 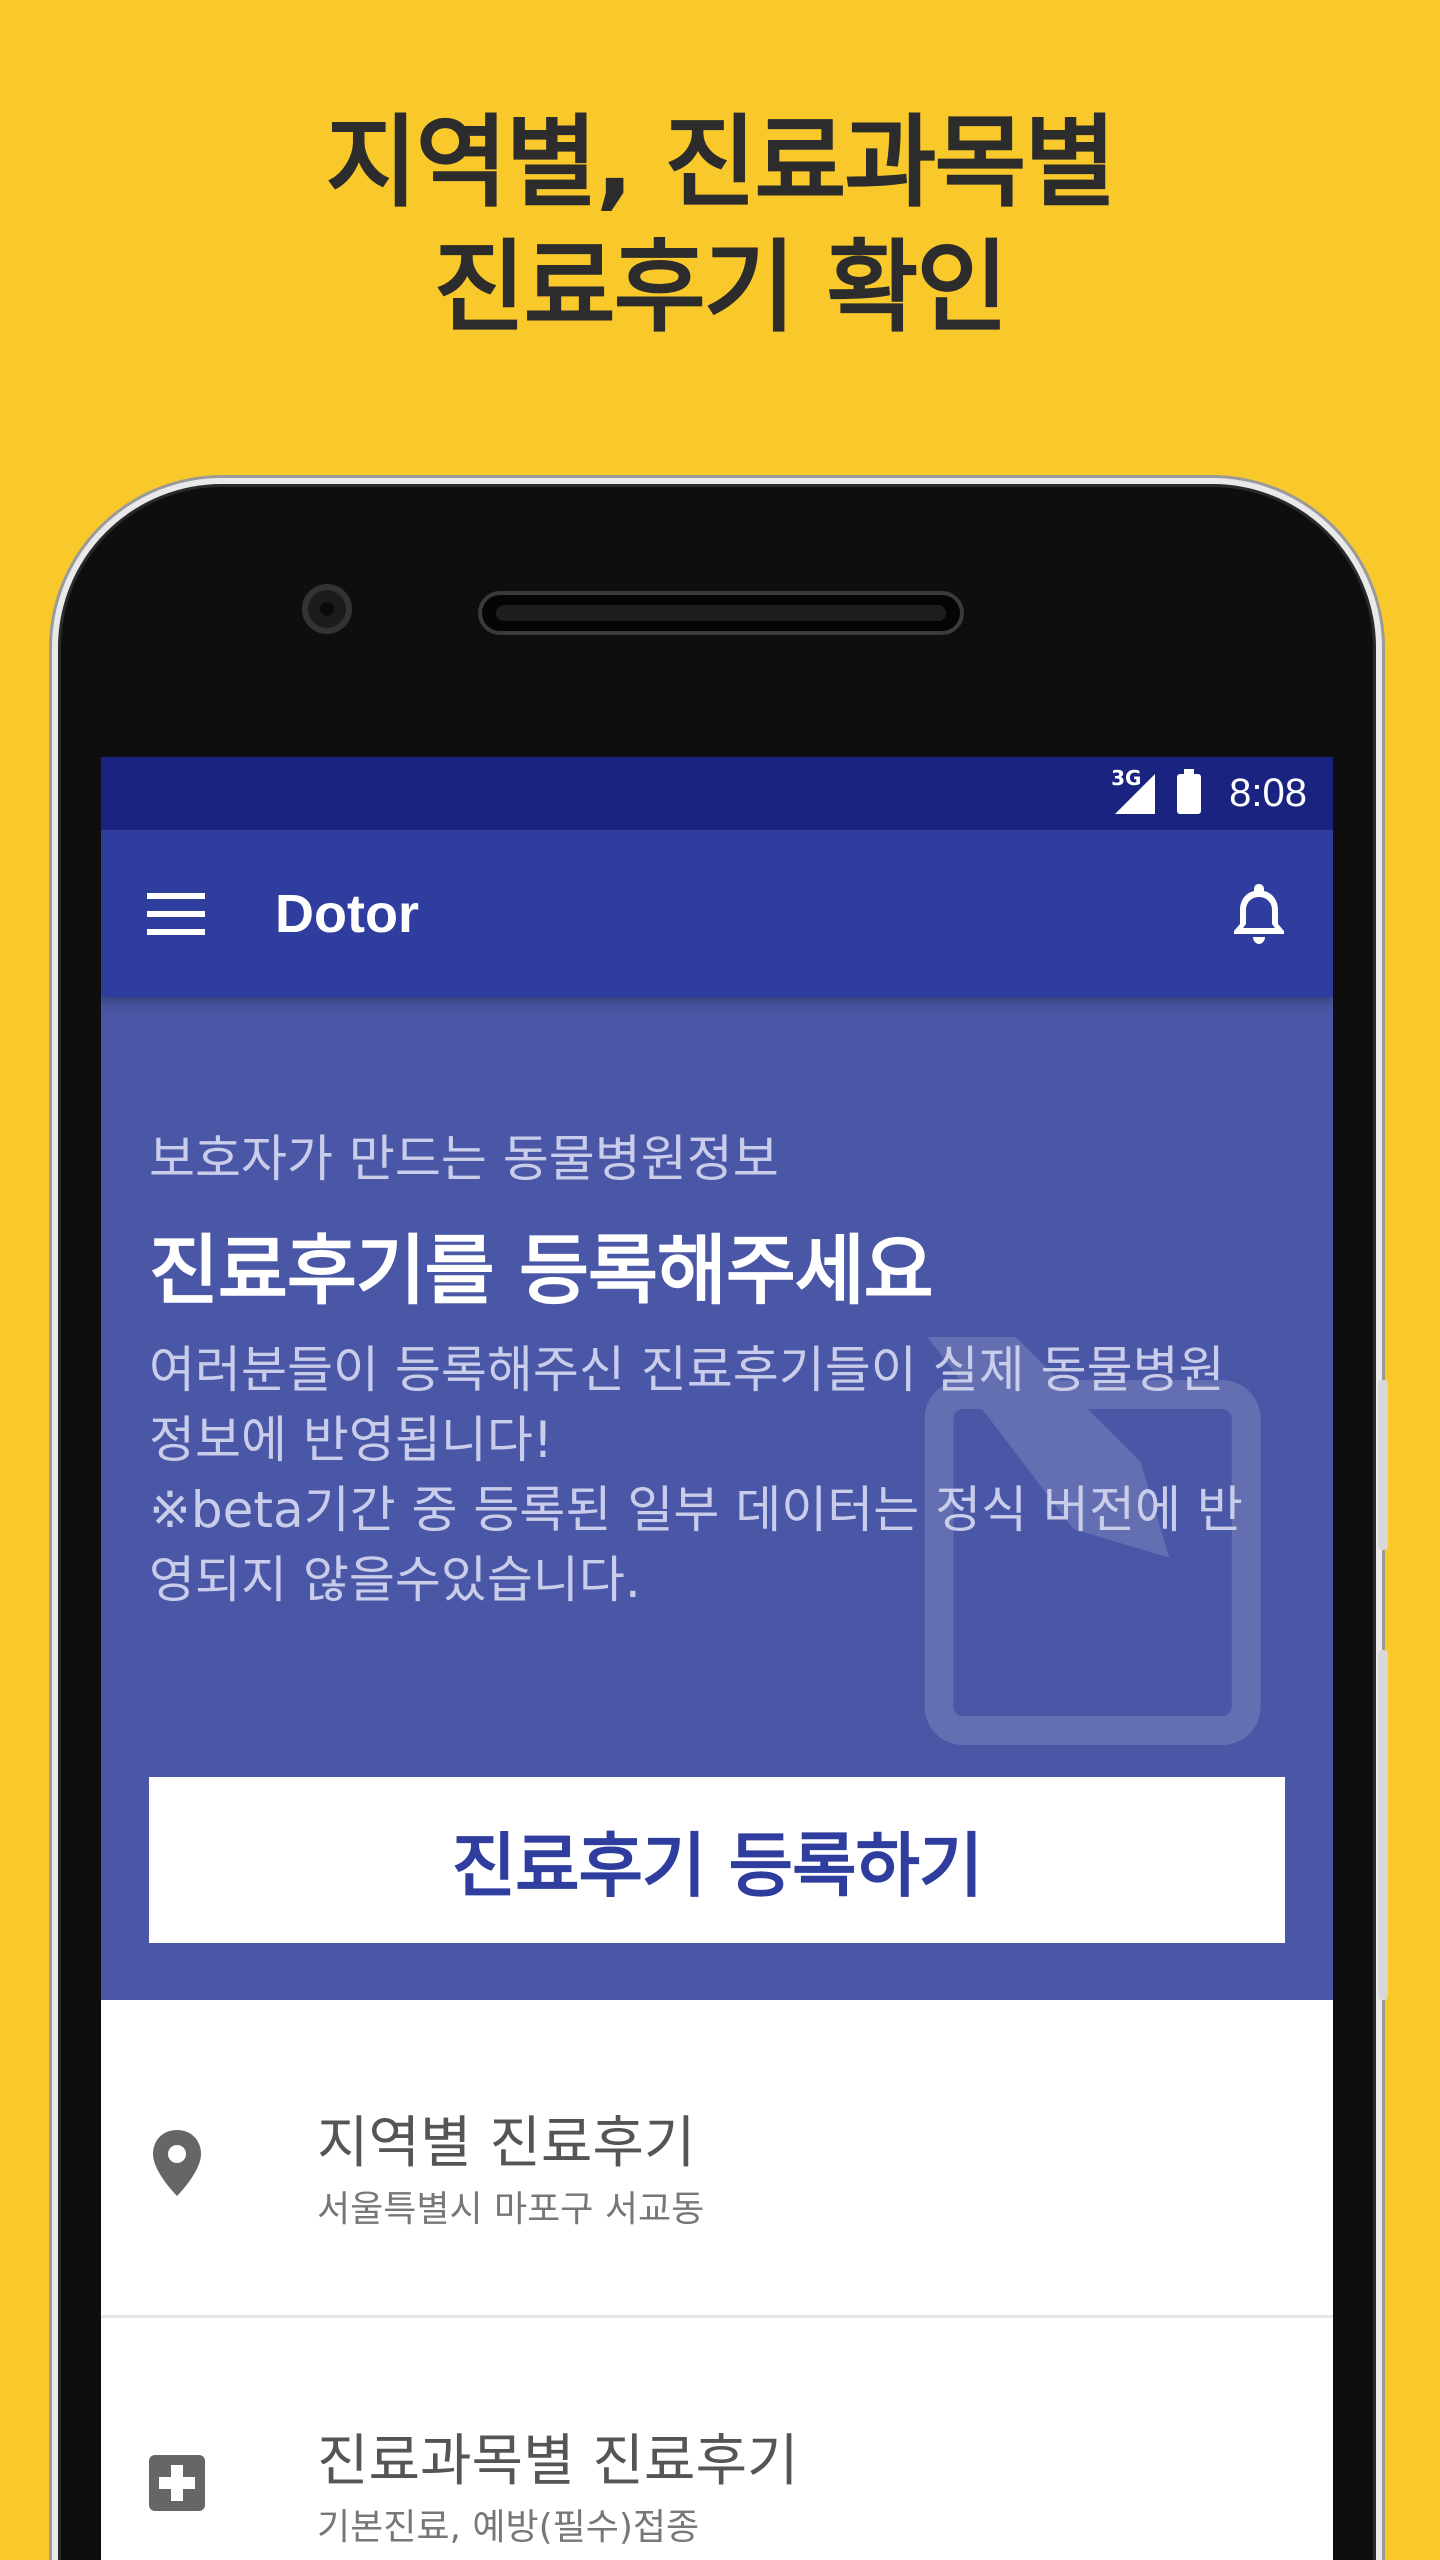 What do you see at coordinates (721, 613) in the screenshot?
I see `earpiece-speaker` at bounding box center [721, 613].